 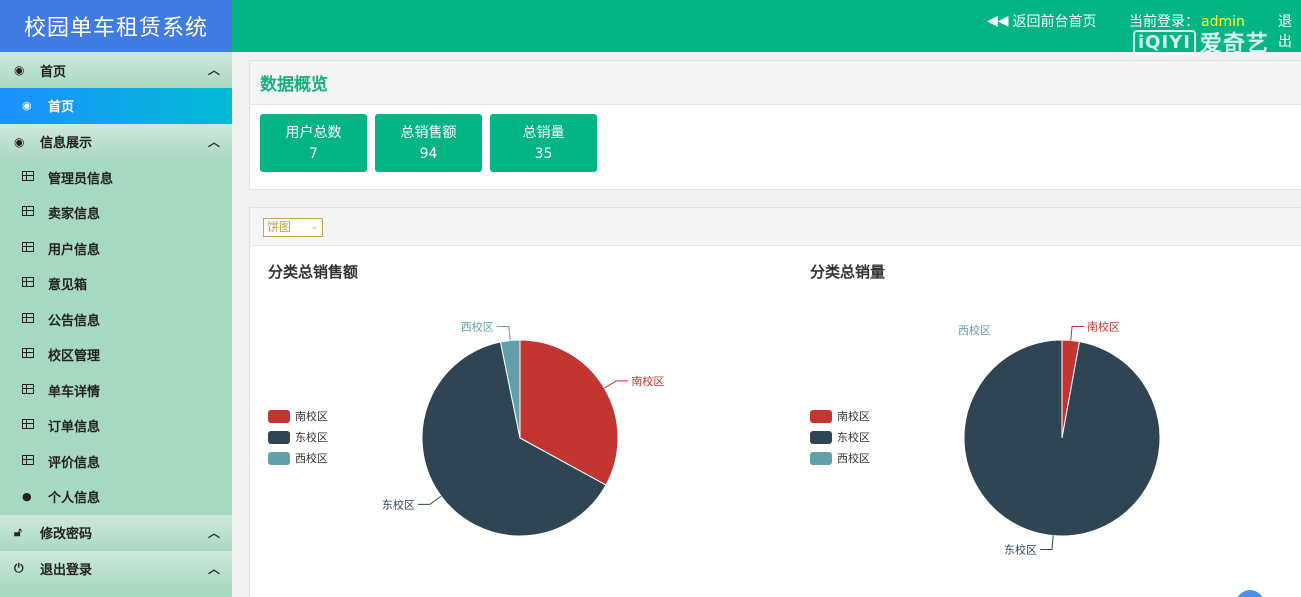 I want to click on stat-value: 7, so click(x=313, y=154).